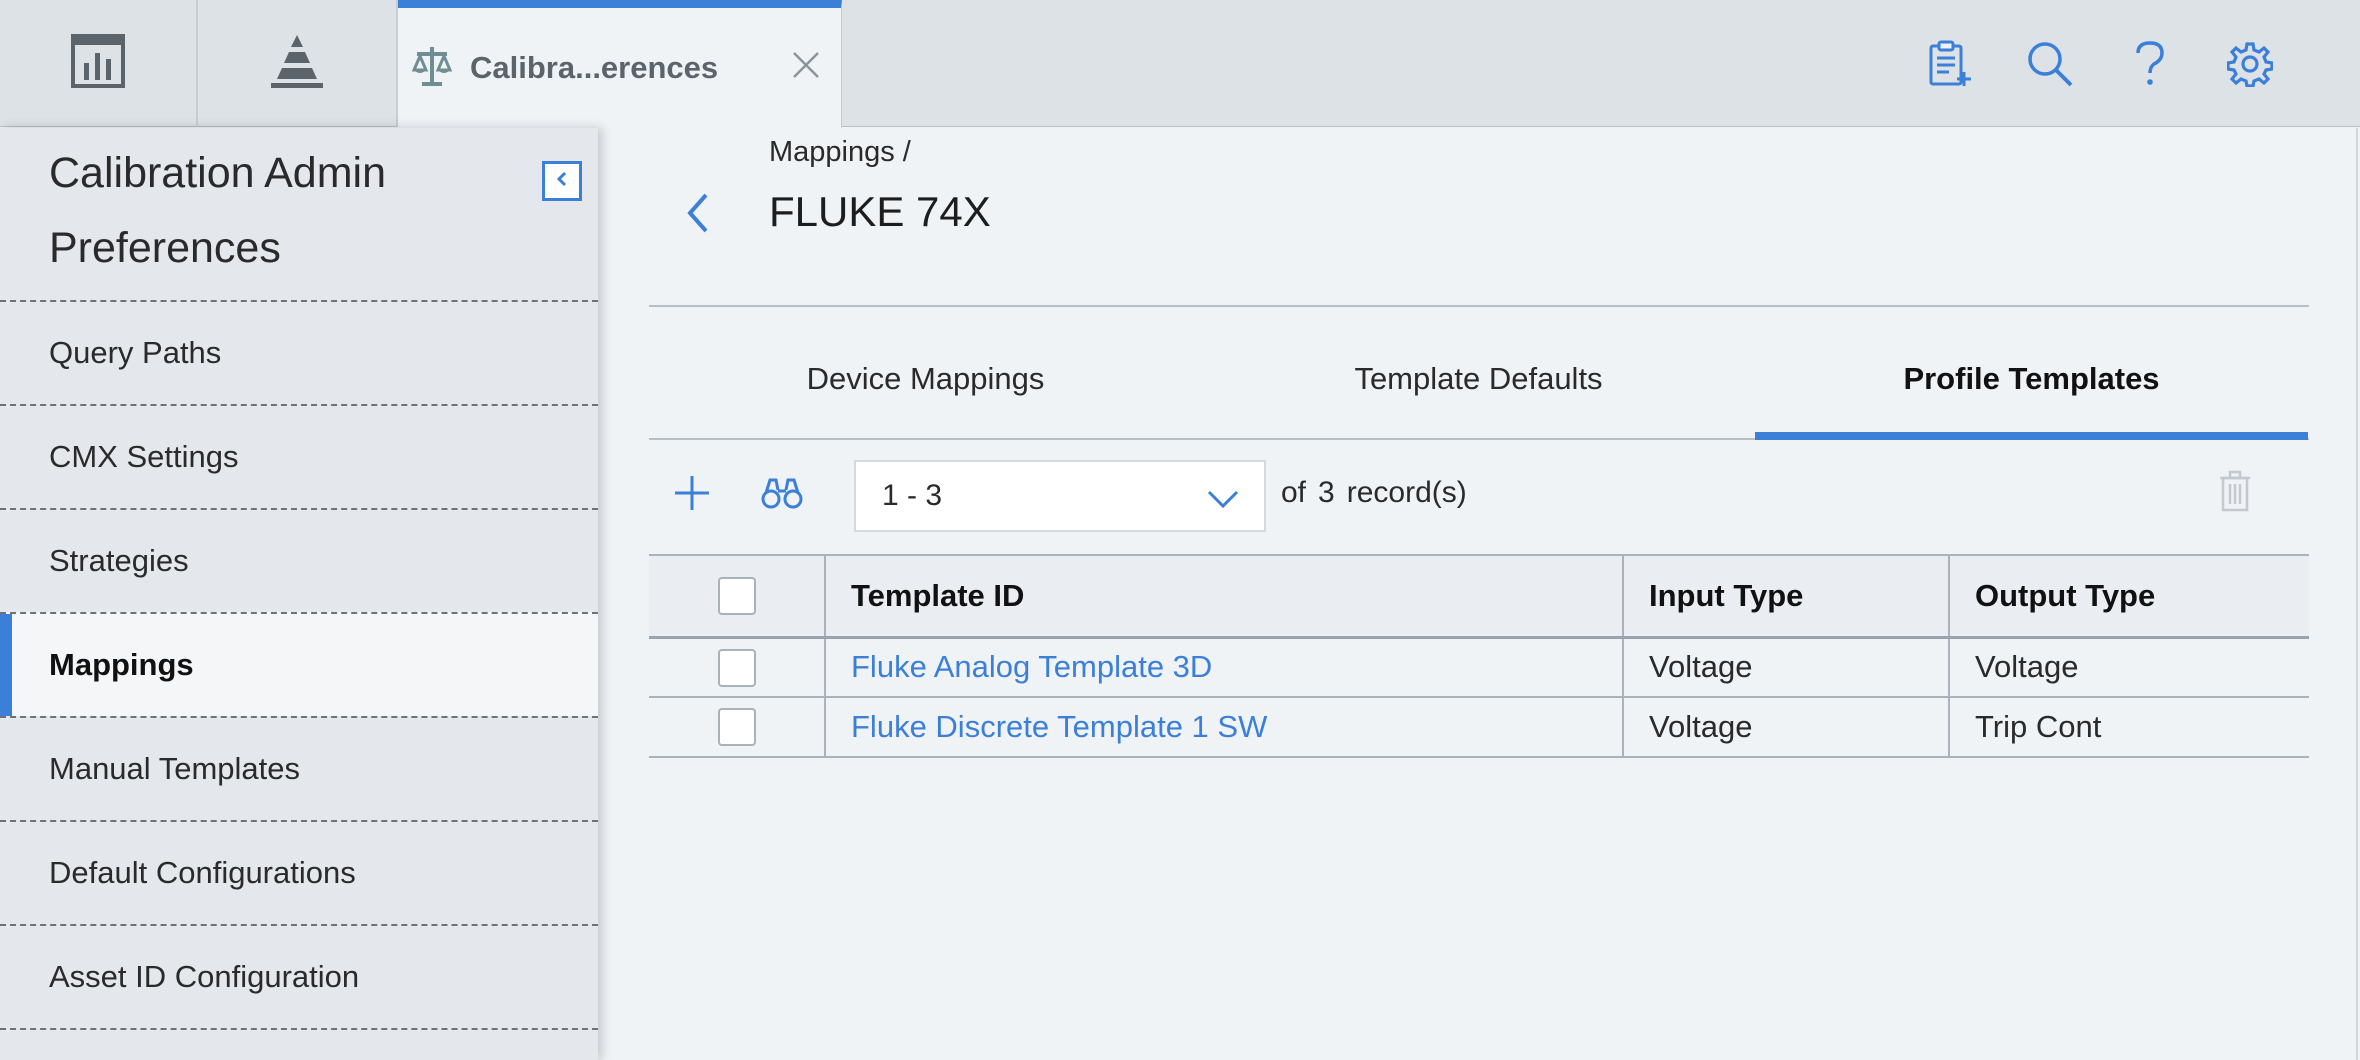  Describe the element at coordinates (594, 67) in the screenshot. I see `tab-label: Calibra...erences` at that location.